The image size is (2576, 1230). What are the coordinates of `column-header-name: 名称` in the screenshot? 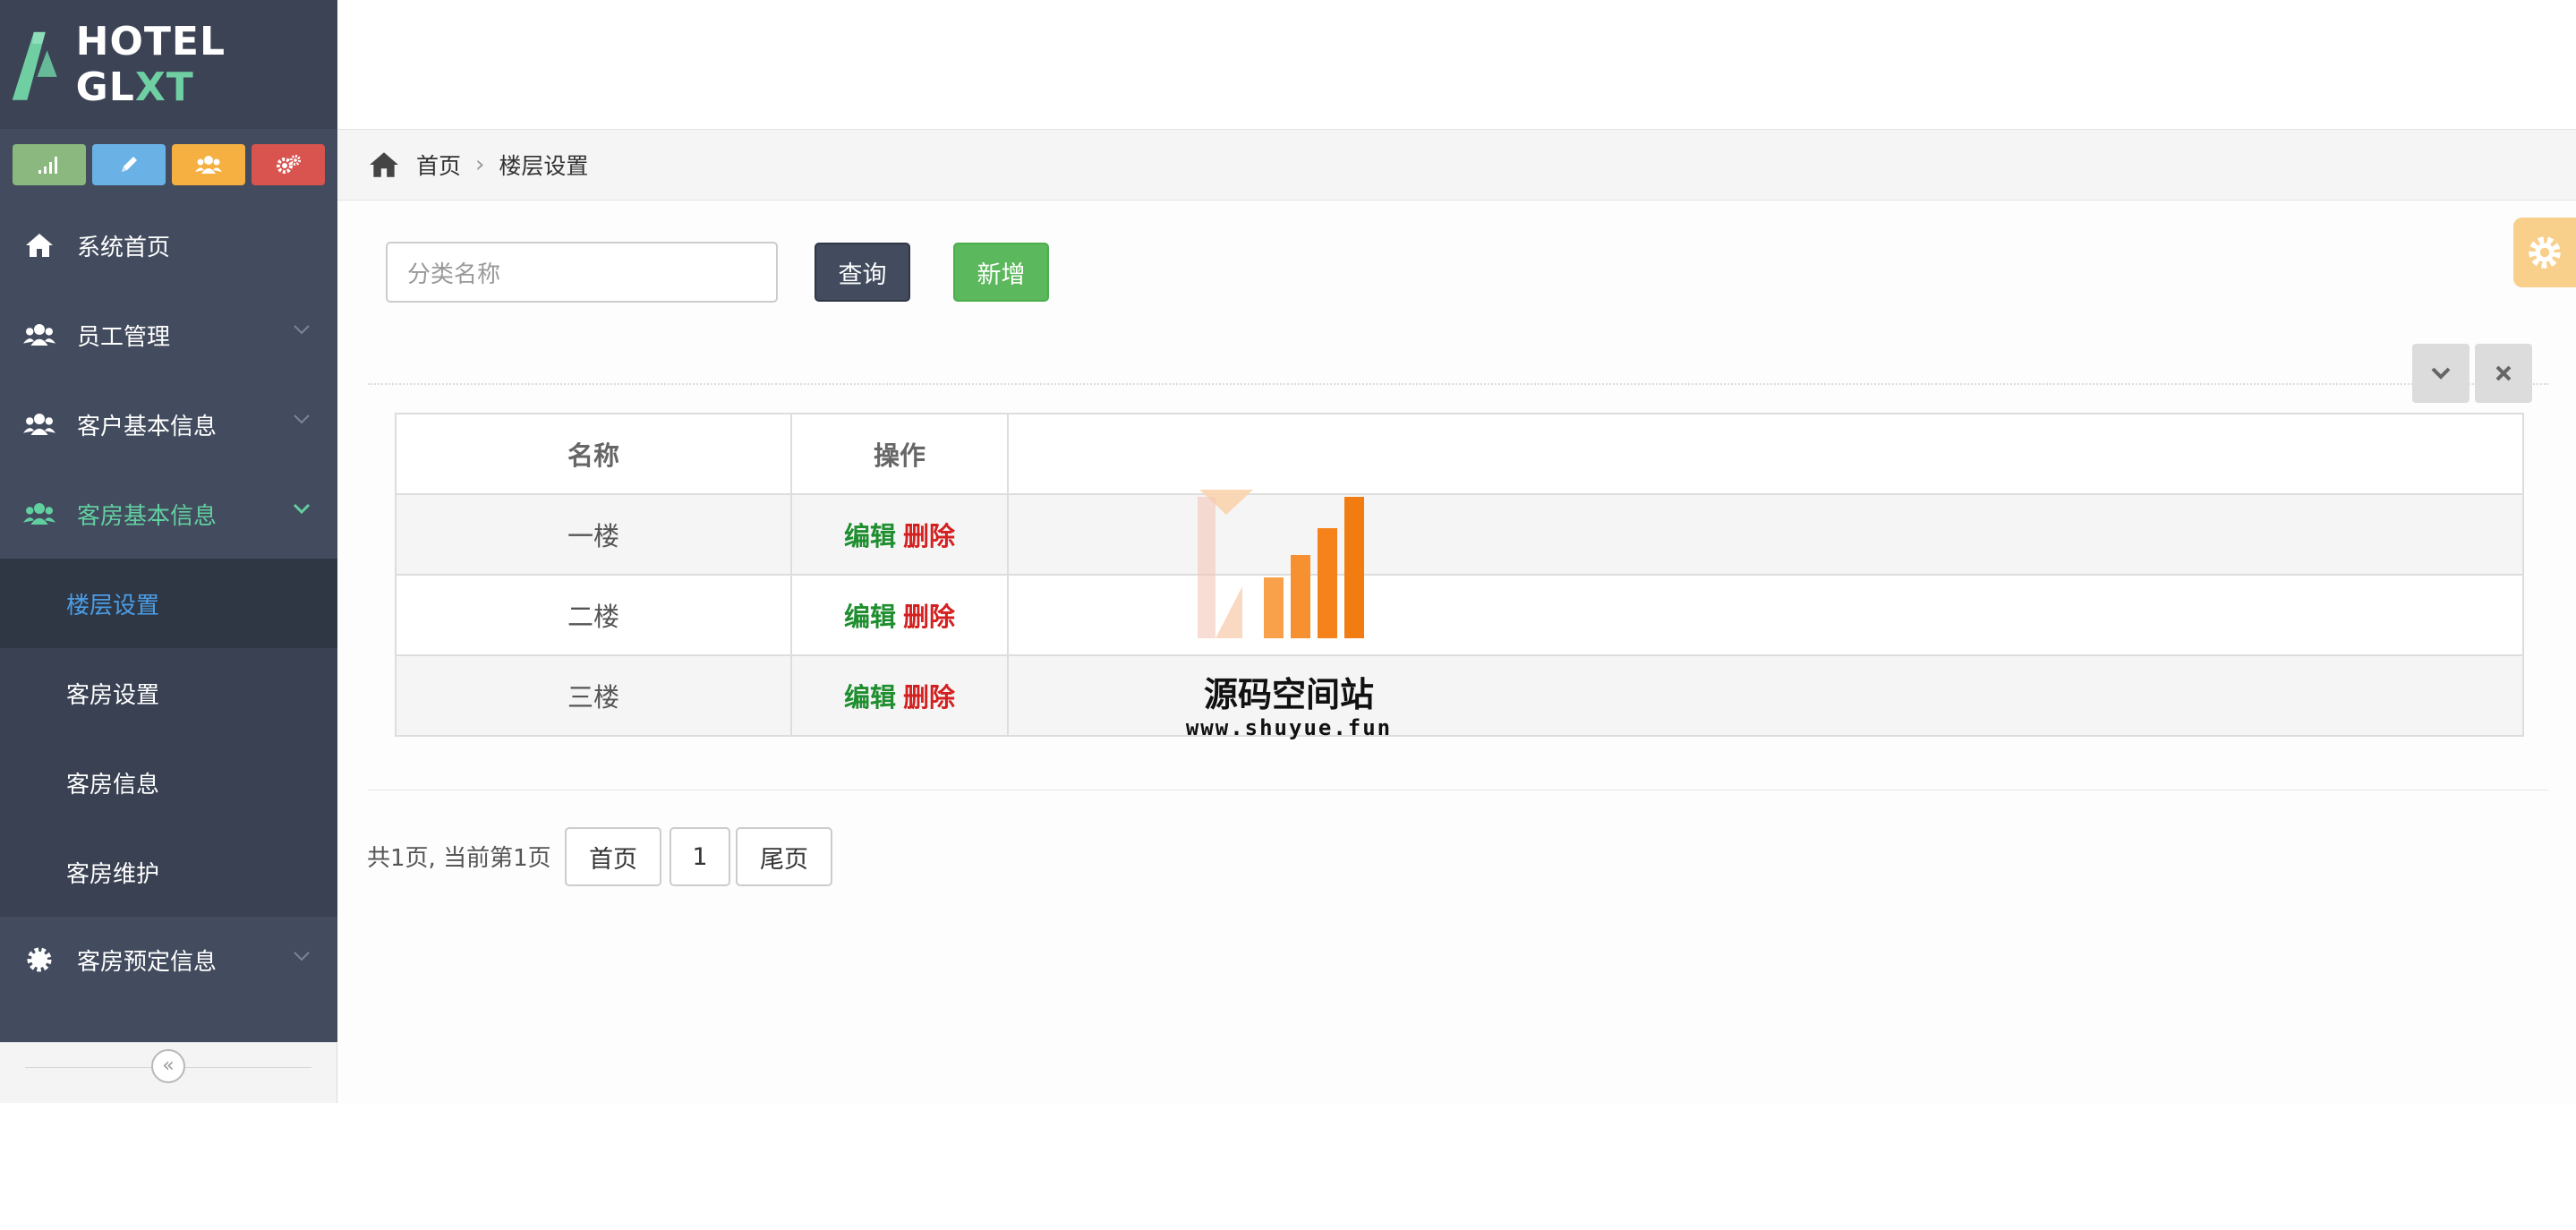 It's located at (593, 454).